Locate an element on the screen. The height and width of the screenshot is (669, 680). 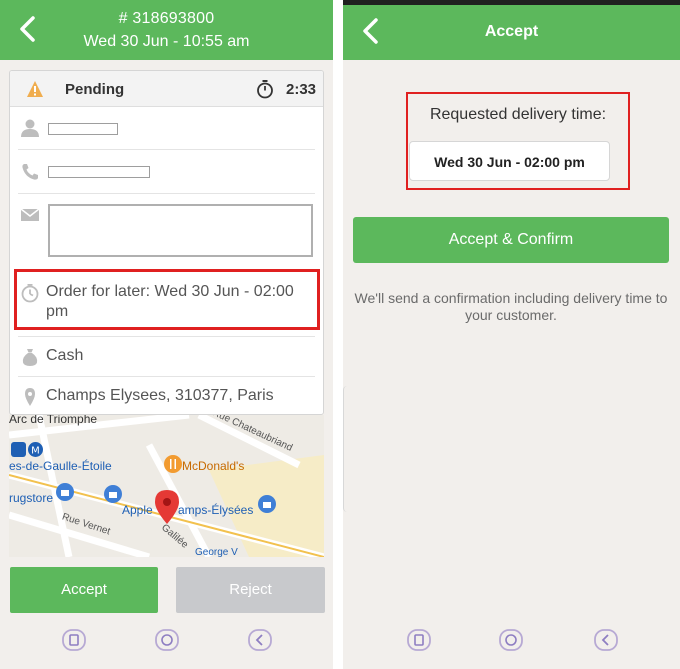
customer-name-row is located at coordinates (166, 128).